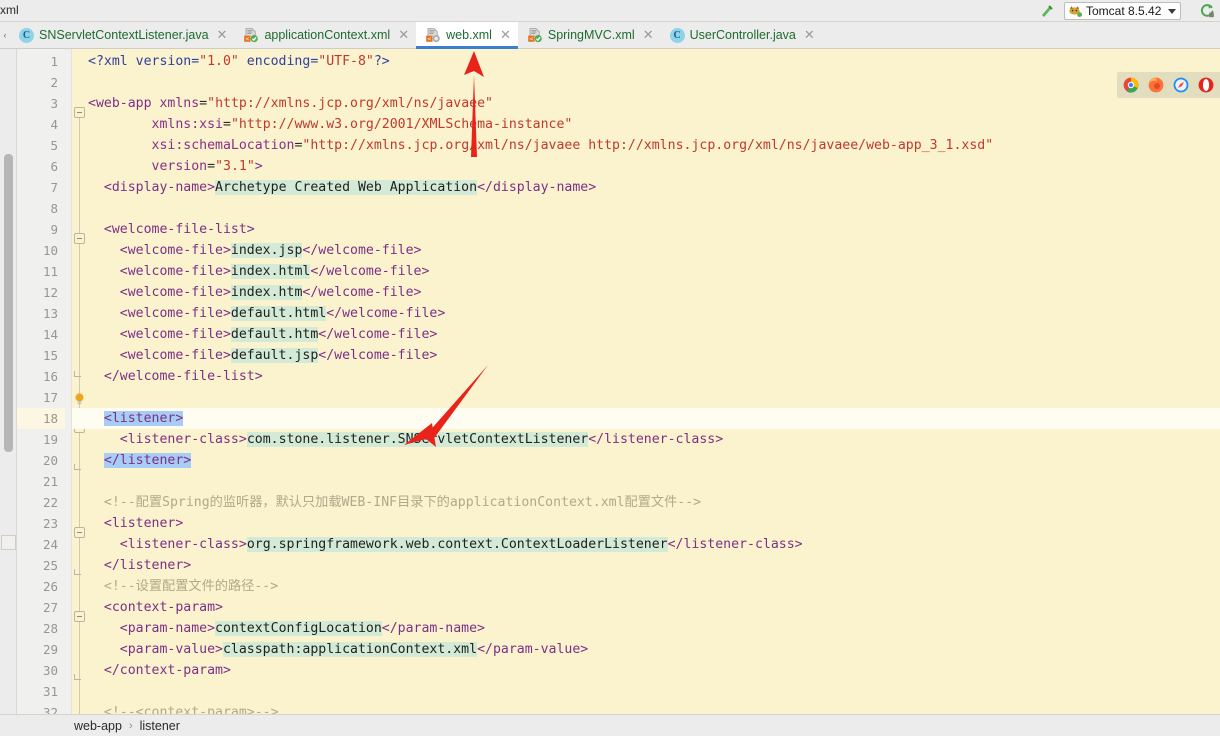 Image resolution: width=1220 pixels, height=736 pixels. I want to click on line-number: 31, so click(50, 691).